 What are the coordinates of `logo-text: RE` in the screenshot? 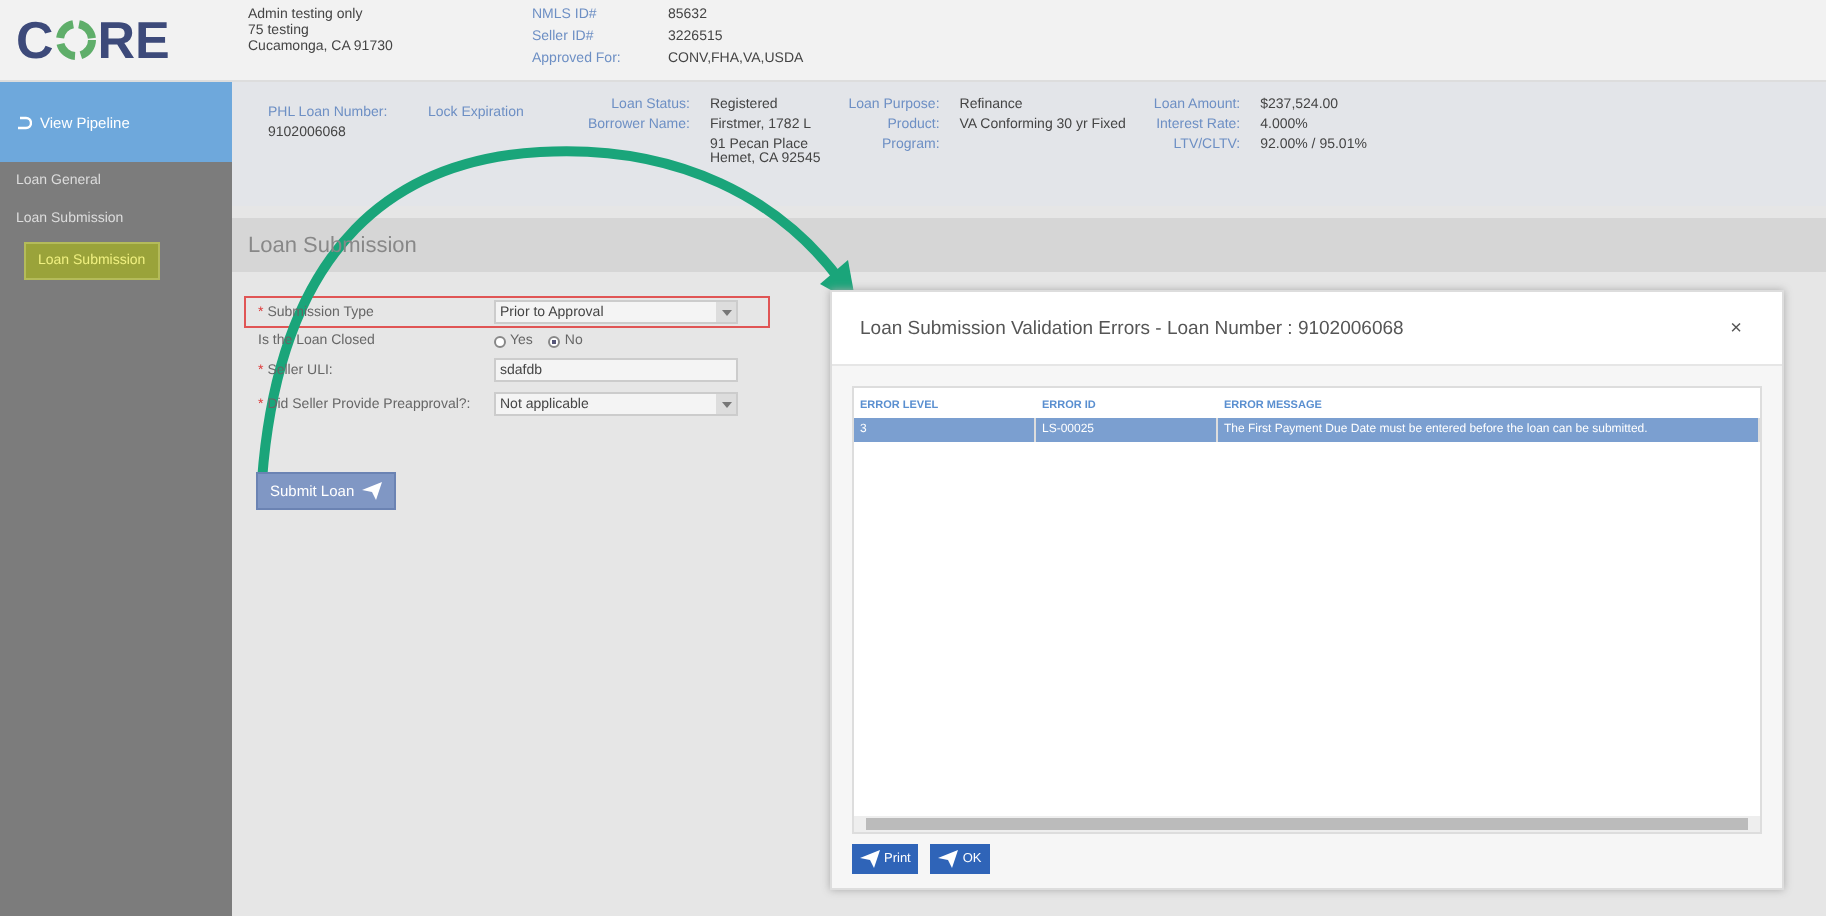 It's located at (133, 40).